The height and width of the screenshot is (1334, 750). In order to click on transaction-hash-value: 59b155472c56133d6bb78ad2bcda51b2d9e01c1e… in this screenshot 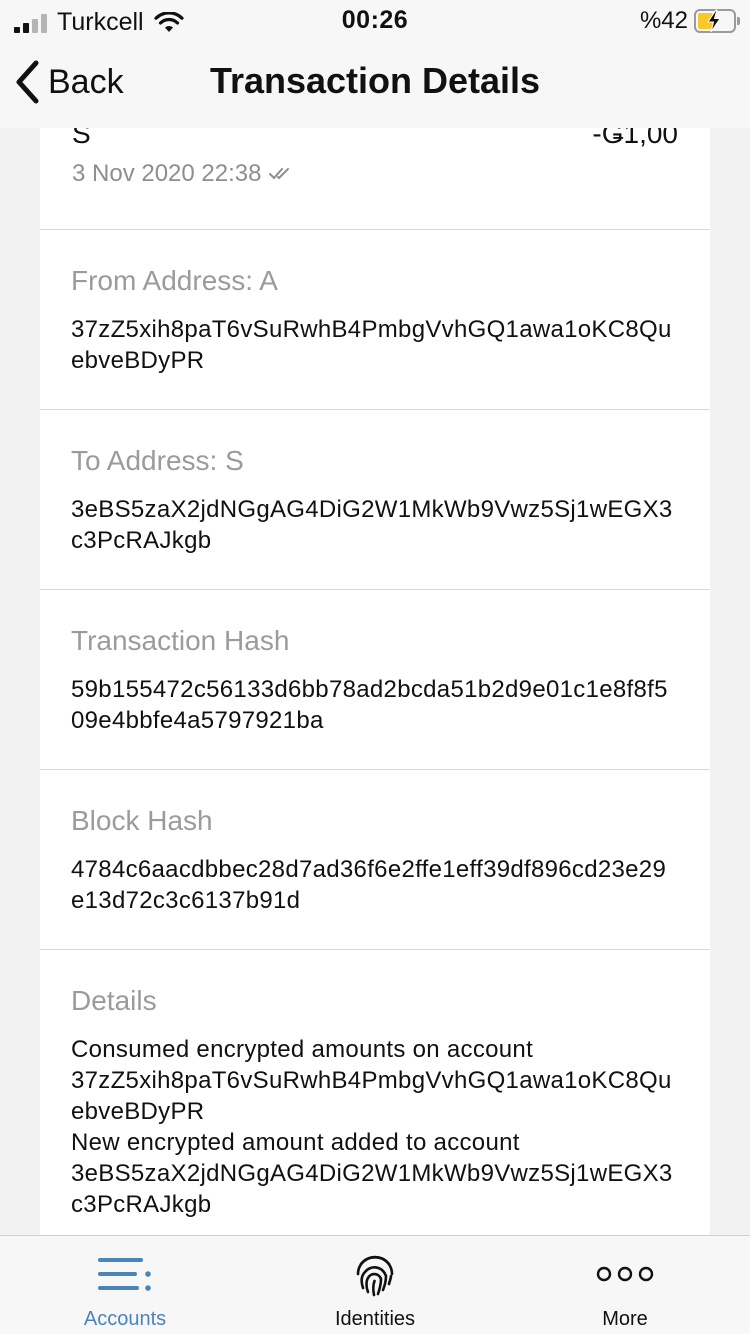, I will do `click(374, 705)`.